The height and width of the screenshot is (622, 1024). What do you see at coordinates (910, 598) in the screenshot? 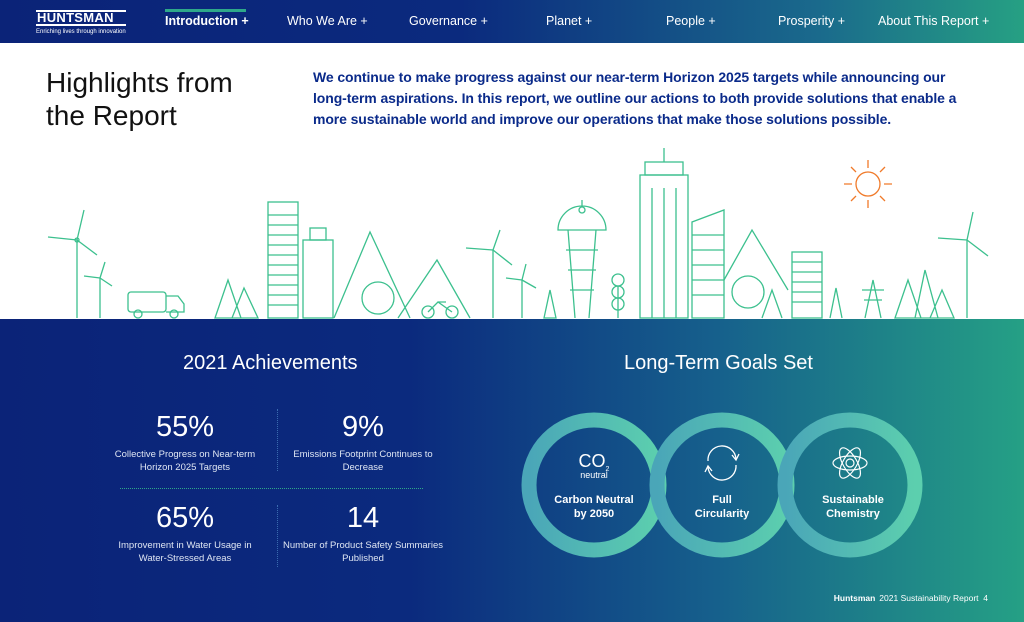
I see `page-footer: Huntsman 2021 Sustainability Report 4` at bounding box center [910, 598].